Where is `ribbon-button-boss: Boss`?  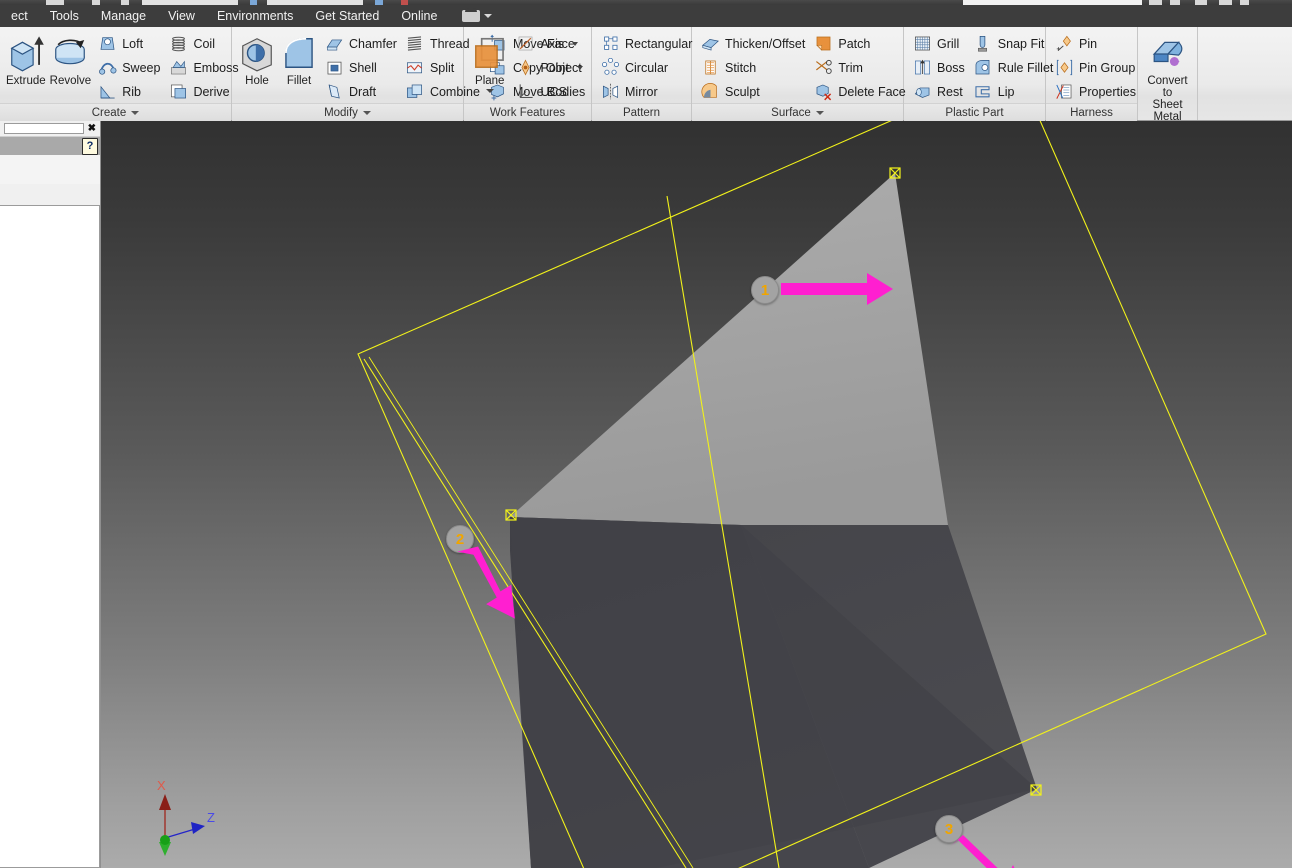
ribbon-button-boss: Boss is located at coordinates (938, 67).